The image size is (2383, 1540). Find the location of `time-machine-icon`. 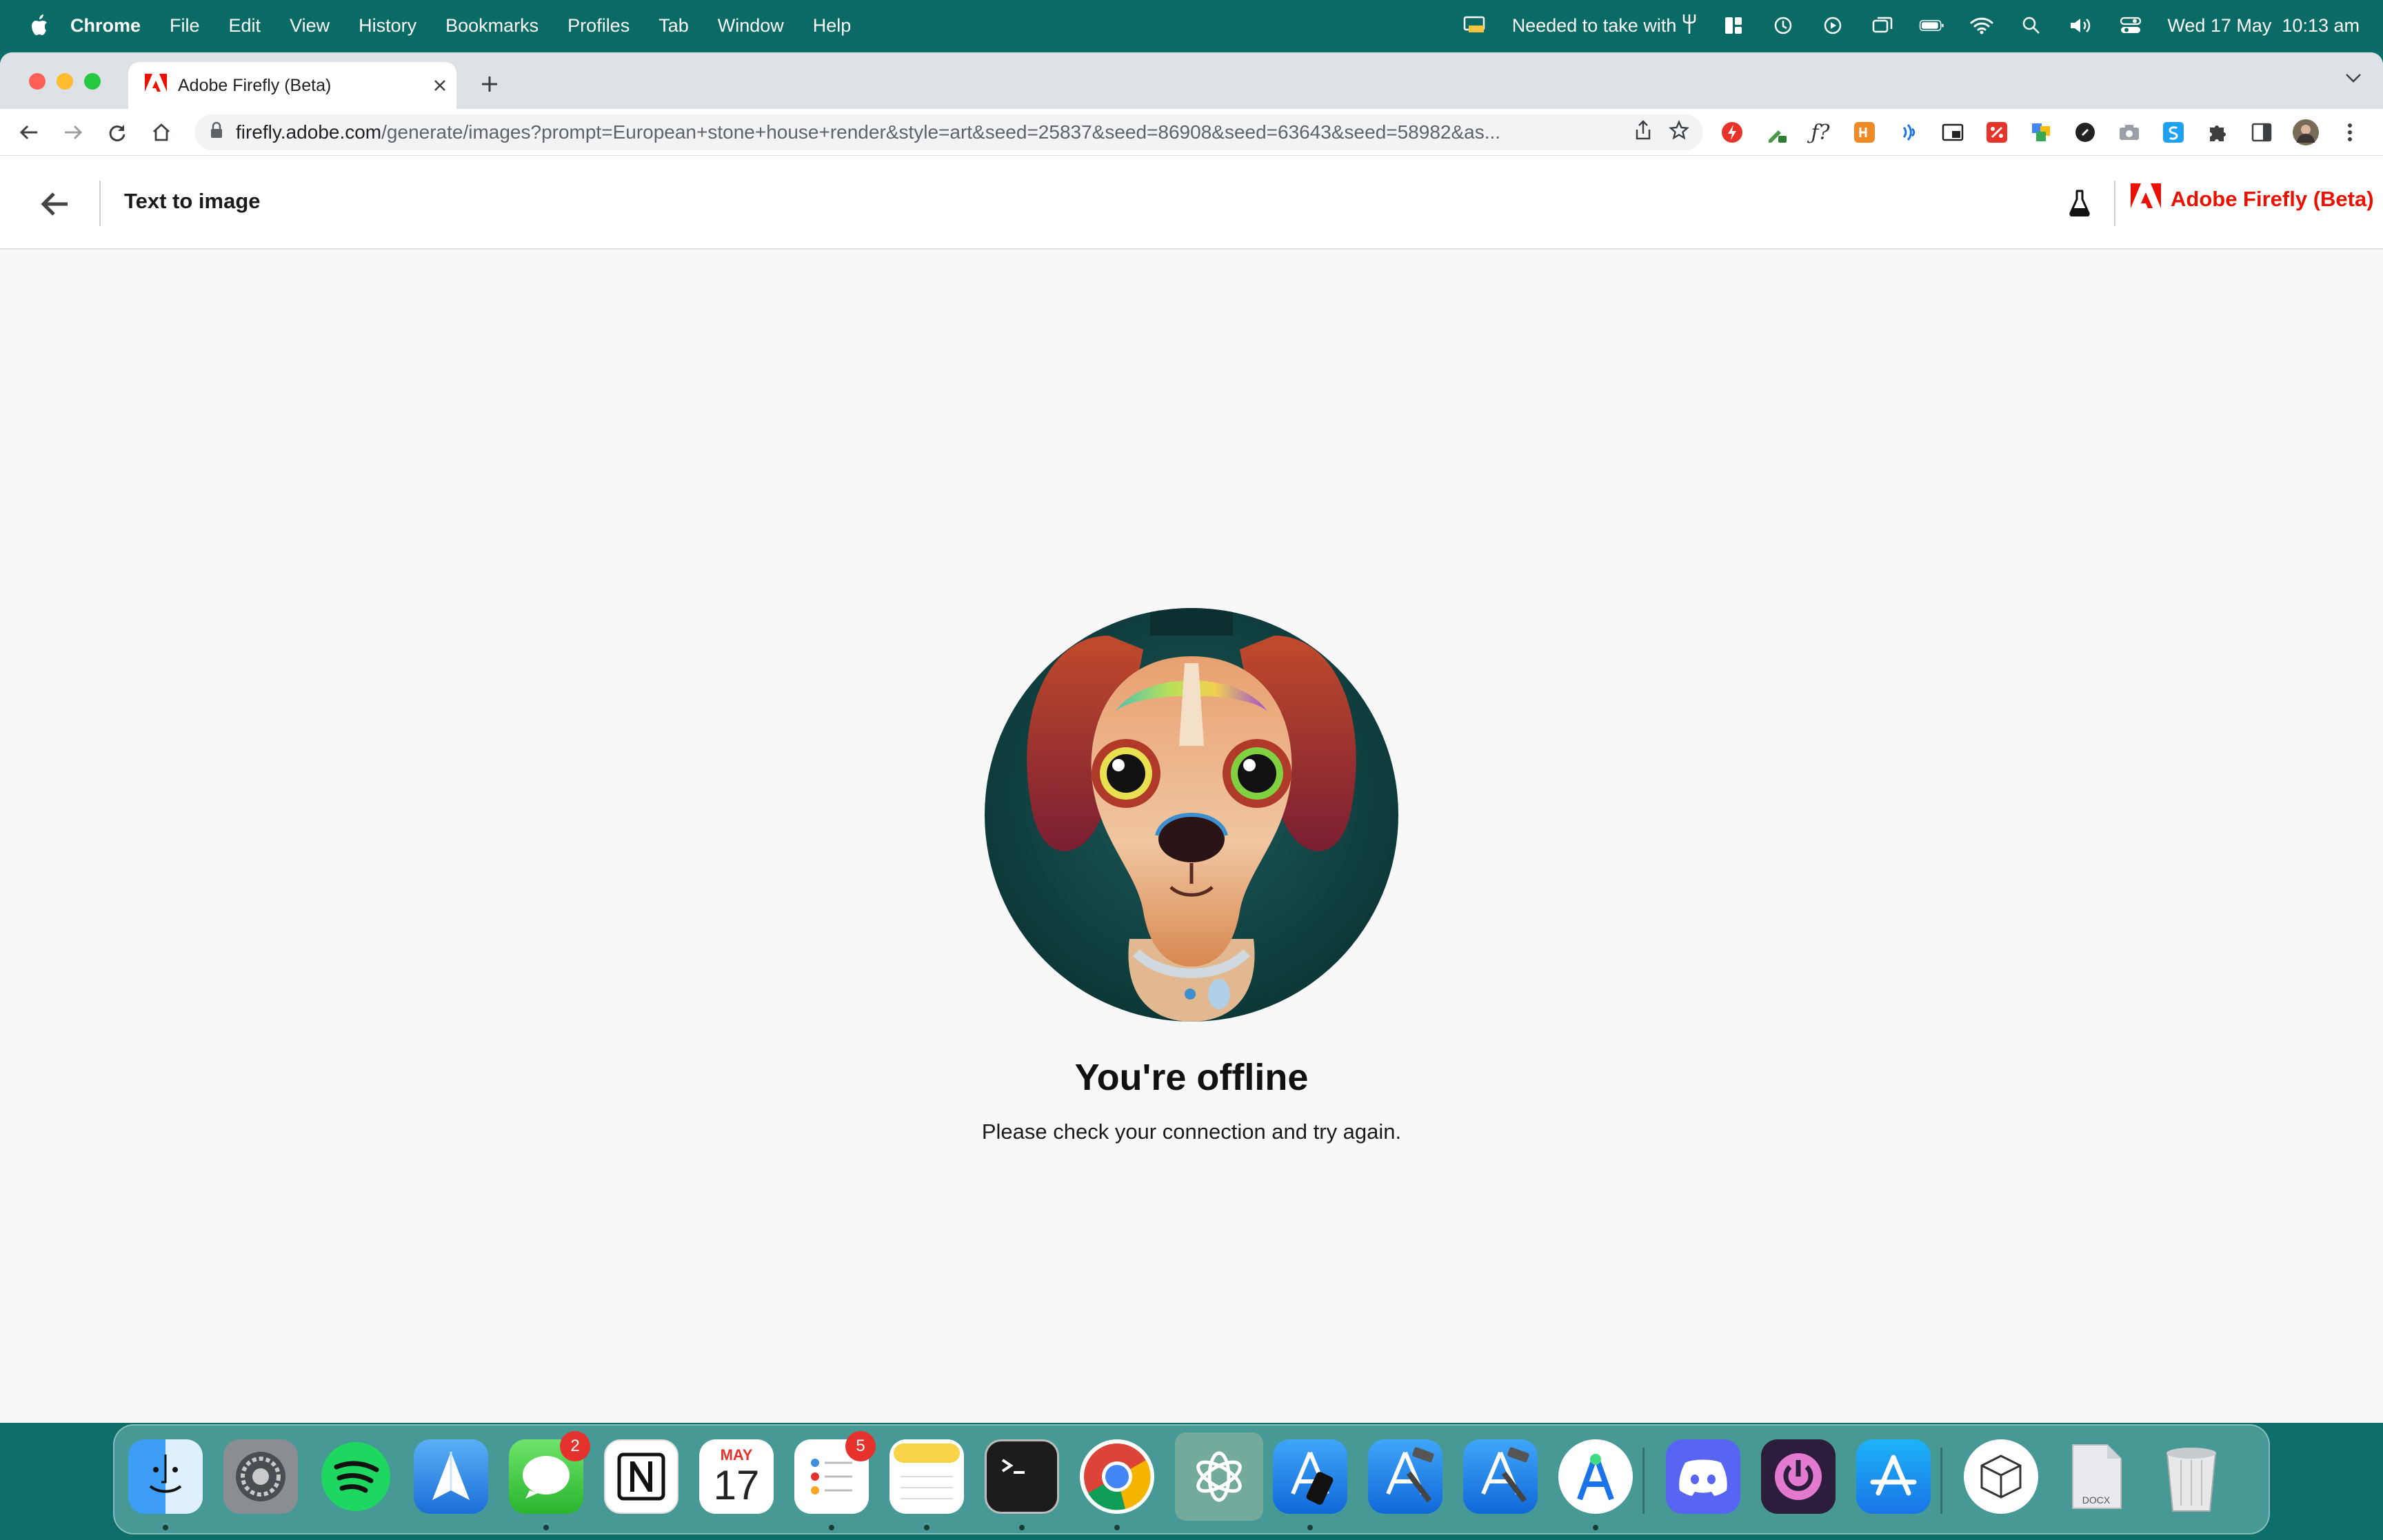

time-machine-icon is located at coordinates (1783, 26).